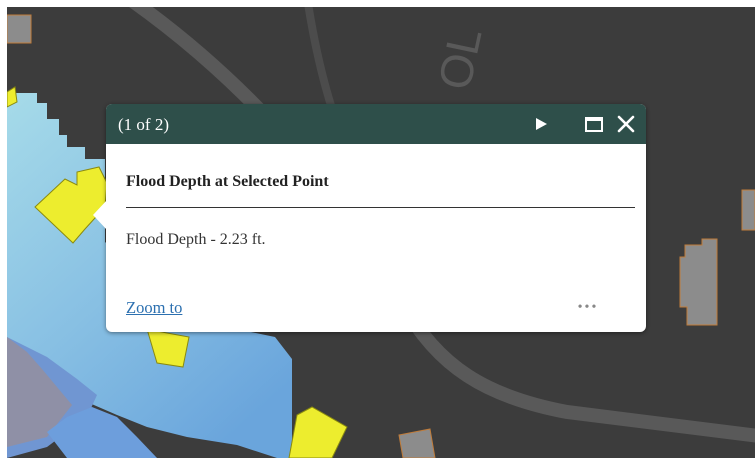 The image size is (755, 458). Describe the element at coordinates (196, 239) in the screenshot. I see `flood-depth-value: Flood Depth - 2.23 ft.` at that location.